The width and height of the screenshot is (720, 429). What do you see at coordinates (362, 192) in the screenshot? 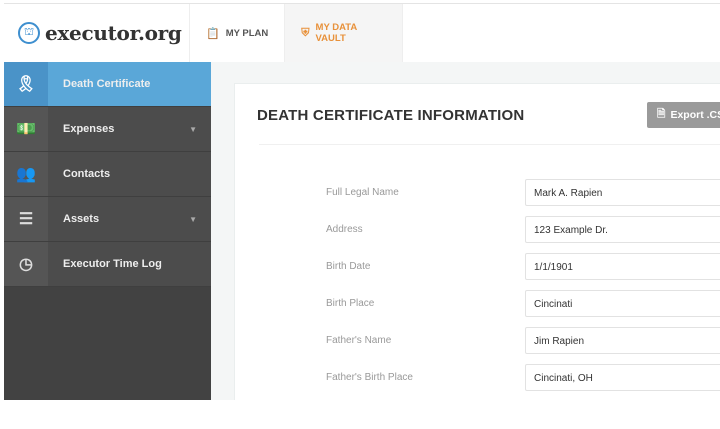
I see `field-label: Full Legal Name` at bounding box center [362, 192].